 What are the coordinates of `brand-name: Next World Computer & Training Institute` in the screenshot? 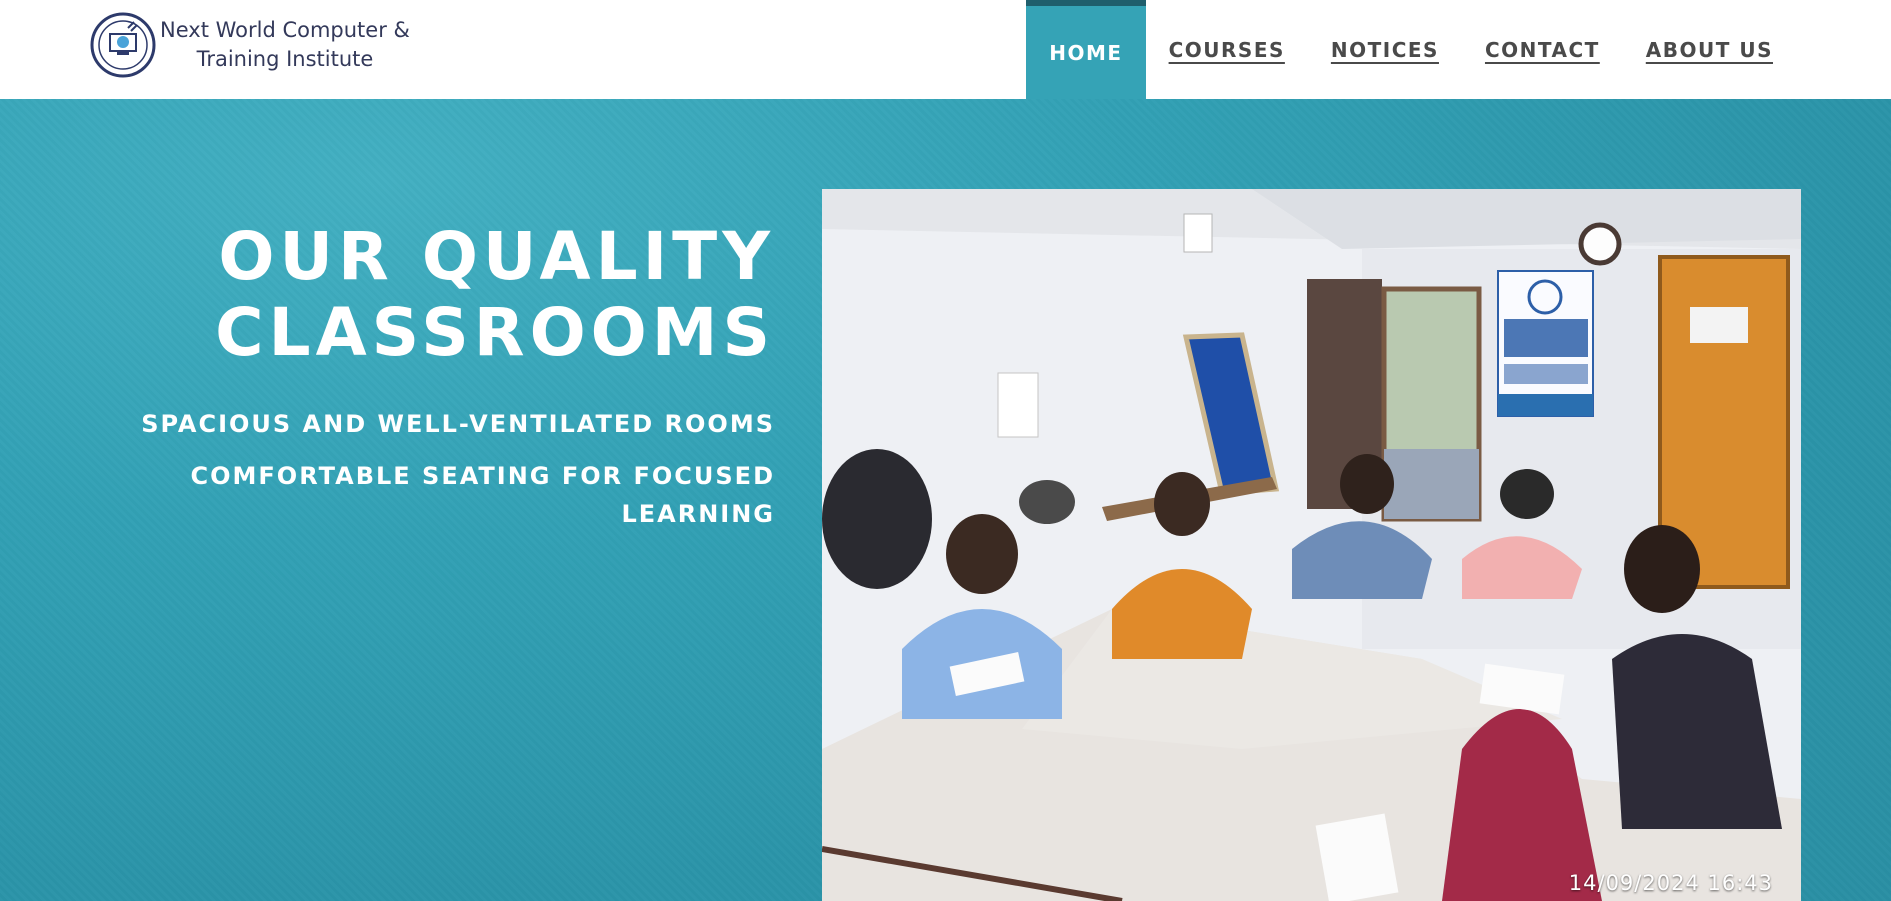 It's located at (285, 45).